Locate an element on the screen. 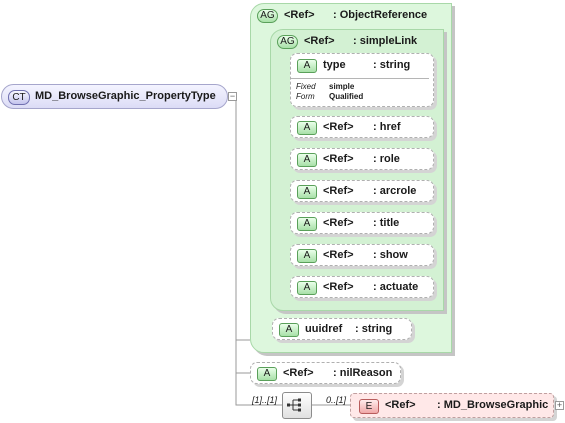 The width and height of the screenshot is (565, 423). arcrole-attribute-node: A <Ref> : arcrole is located at coordinates (362, 191).